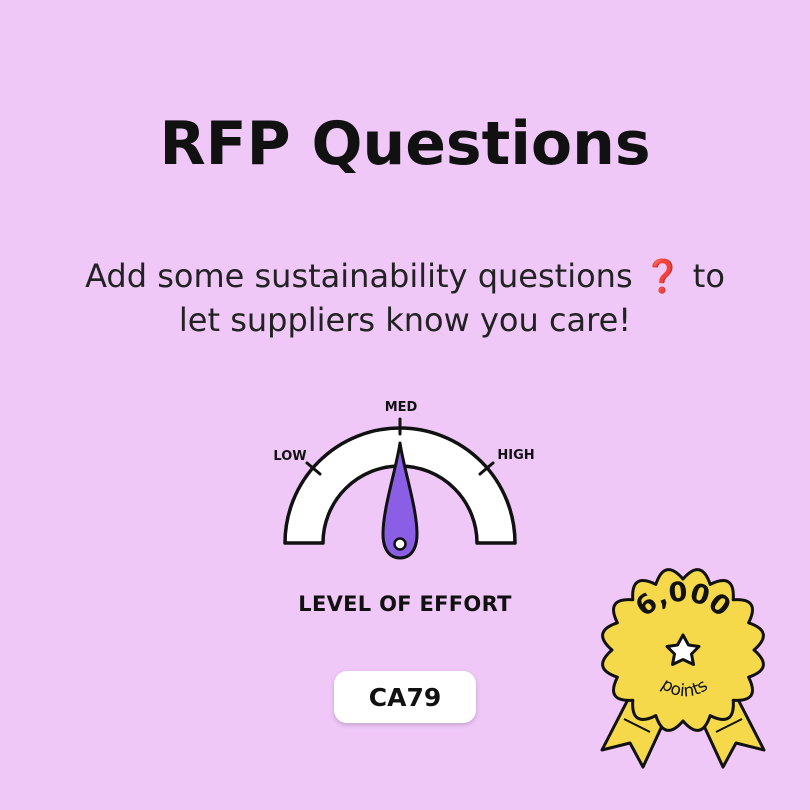  What do you see at coordinates (405, 144) in the screenshot?
I see `page-title: RFP Questions` at bounding box center [405, 144].